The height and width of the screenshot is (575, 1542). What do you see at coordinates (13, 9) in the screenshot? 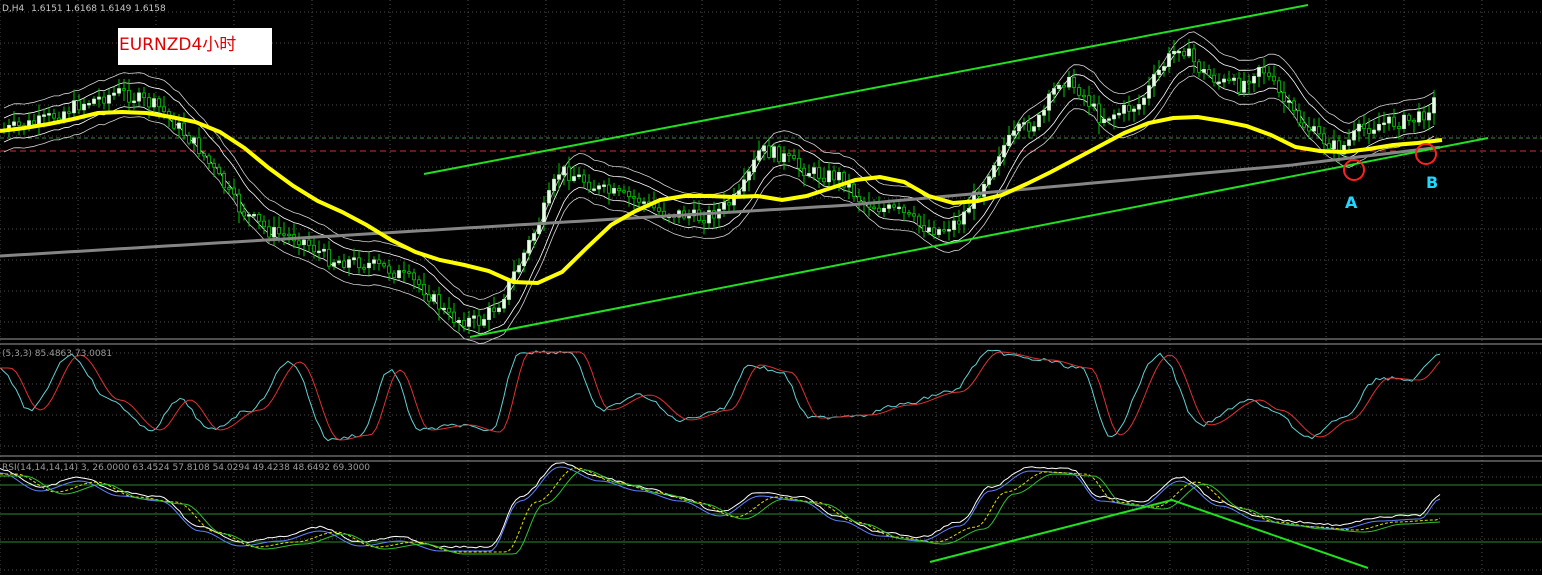
I see `header-symbol: D,H4` at bounding box center [13, 9].